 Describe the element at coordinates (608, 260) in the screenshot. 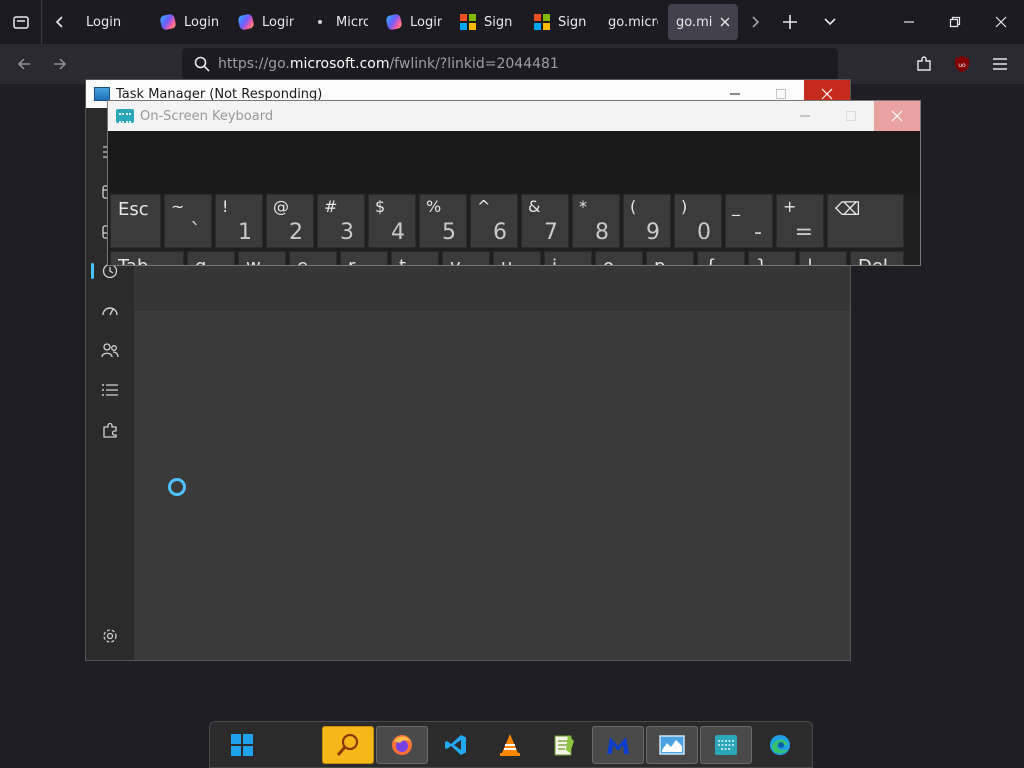

I see `key-label: o` at that location.